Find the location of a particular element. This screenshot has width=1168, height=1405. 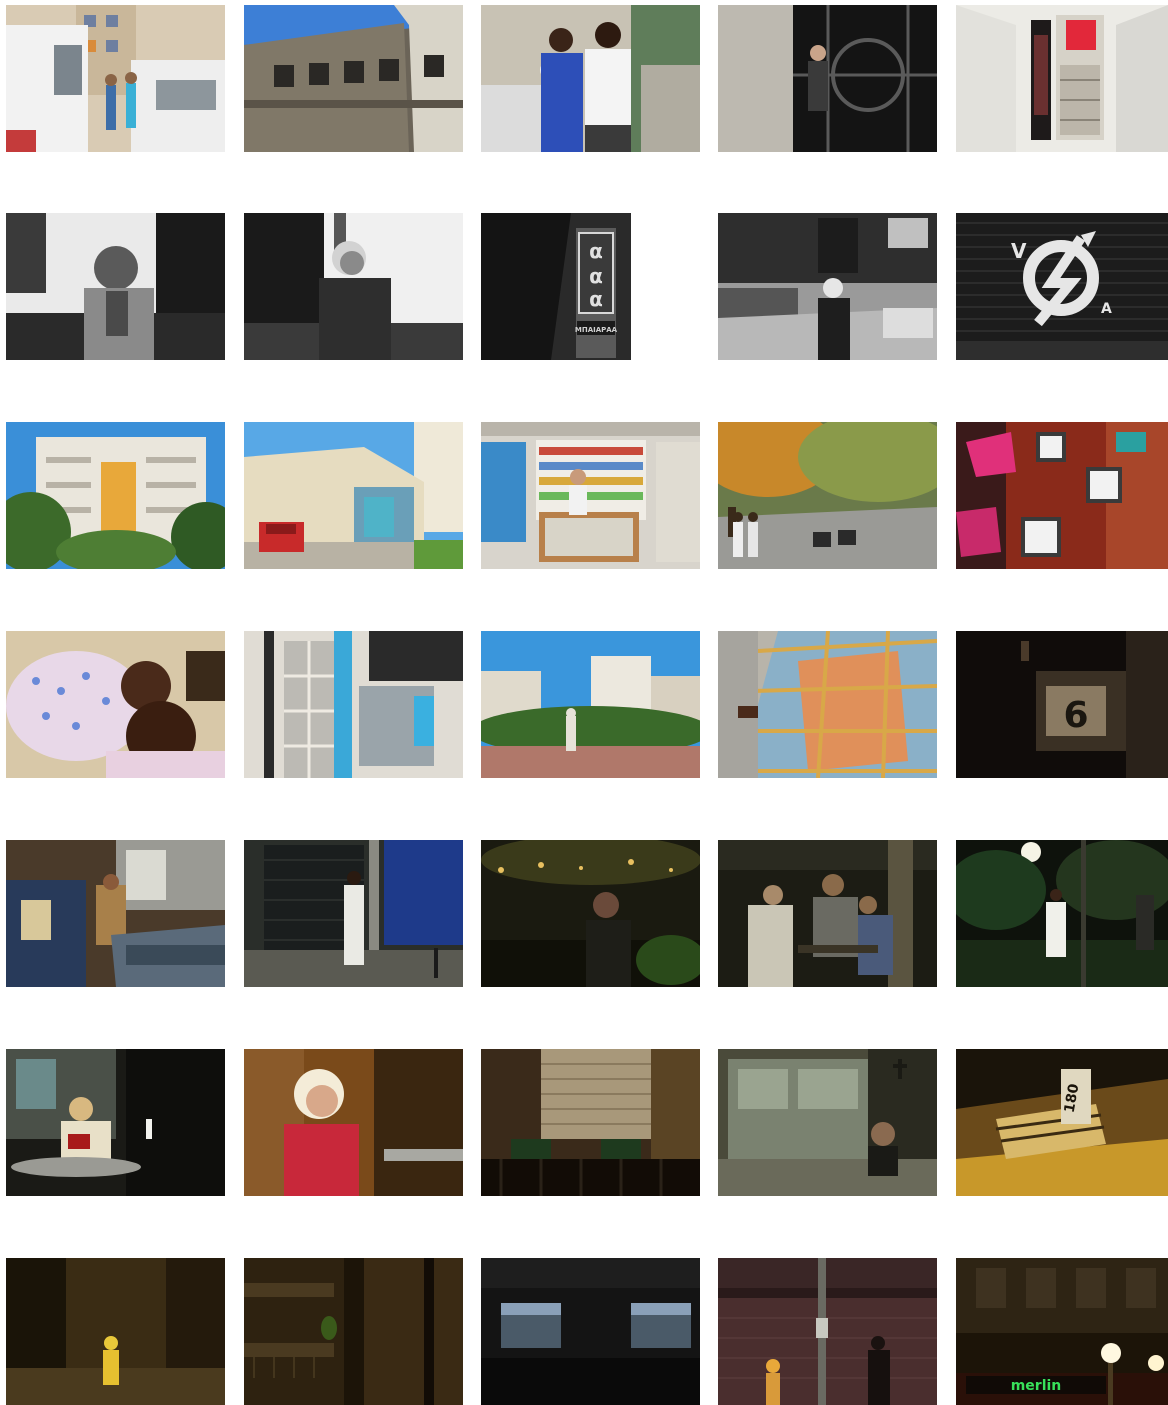

svg-text: A is located at coordinates (1106, 309).